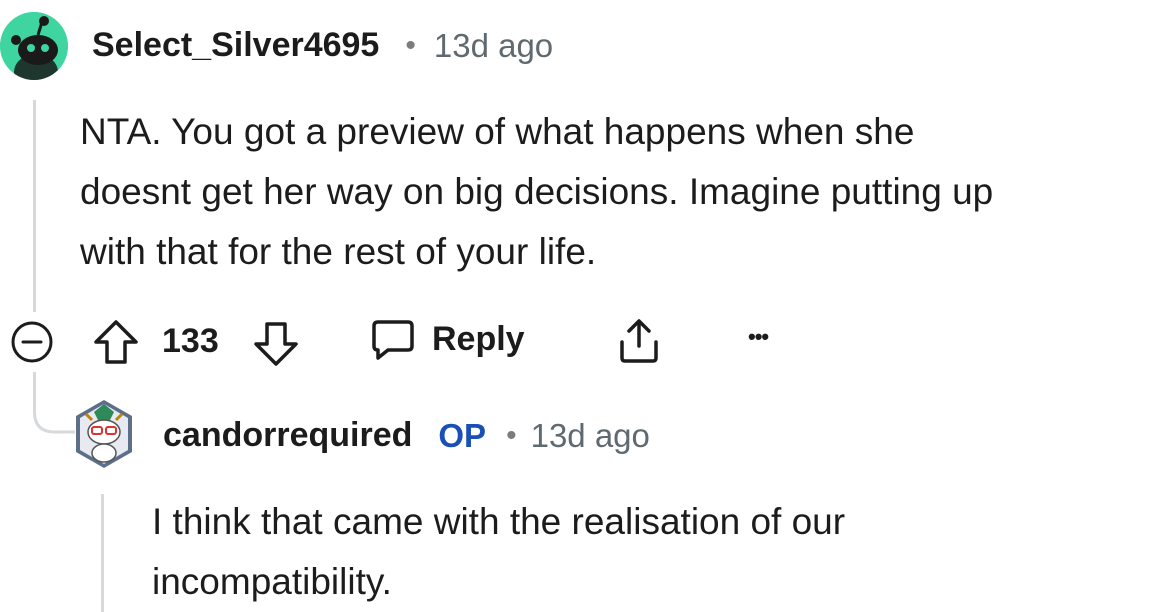  What do you see at coordinates (276, 344) in the screenshot?
I see `downvote-arrow-icon` at bounding box center [276, 344].